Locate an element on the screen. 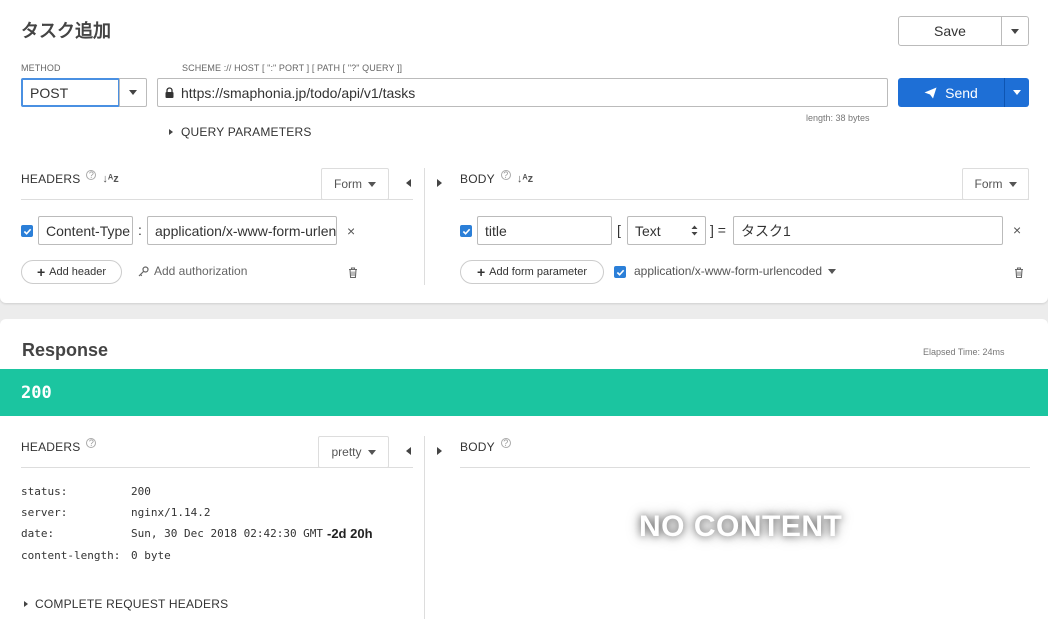 The height and width of the screenshot is (639, 1048). save-menu-button is located at coordinates (1015, 31).